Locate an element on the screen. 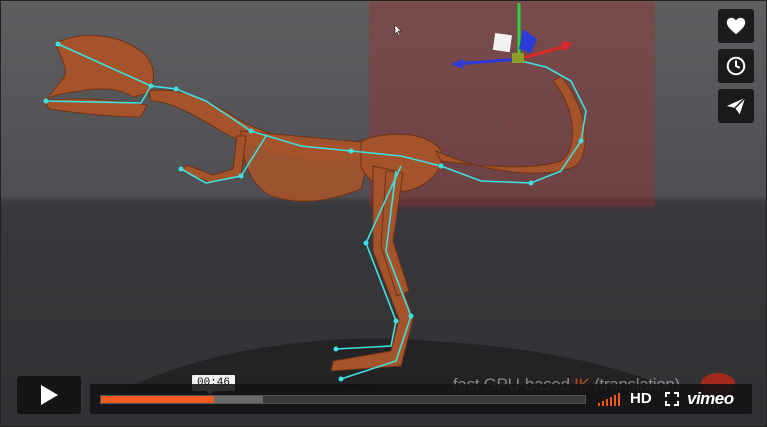 This screenshot has height=427, width=767. fullscreen-icon is located at coordinates (672, 399).